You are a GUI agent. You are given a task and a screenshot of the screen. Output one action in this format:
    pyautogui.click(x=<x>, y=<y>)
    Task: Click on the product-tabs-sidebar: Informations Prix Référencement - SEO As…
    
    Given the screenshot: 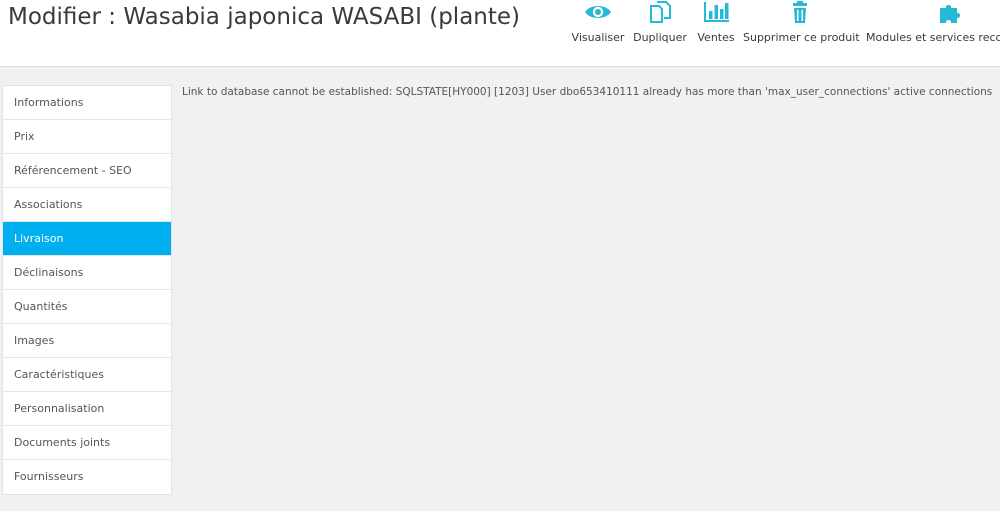 What is the action you would take?
    pyautogui.click(x=87, y=290)
    